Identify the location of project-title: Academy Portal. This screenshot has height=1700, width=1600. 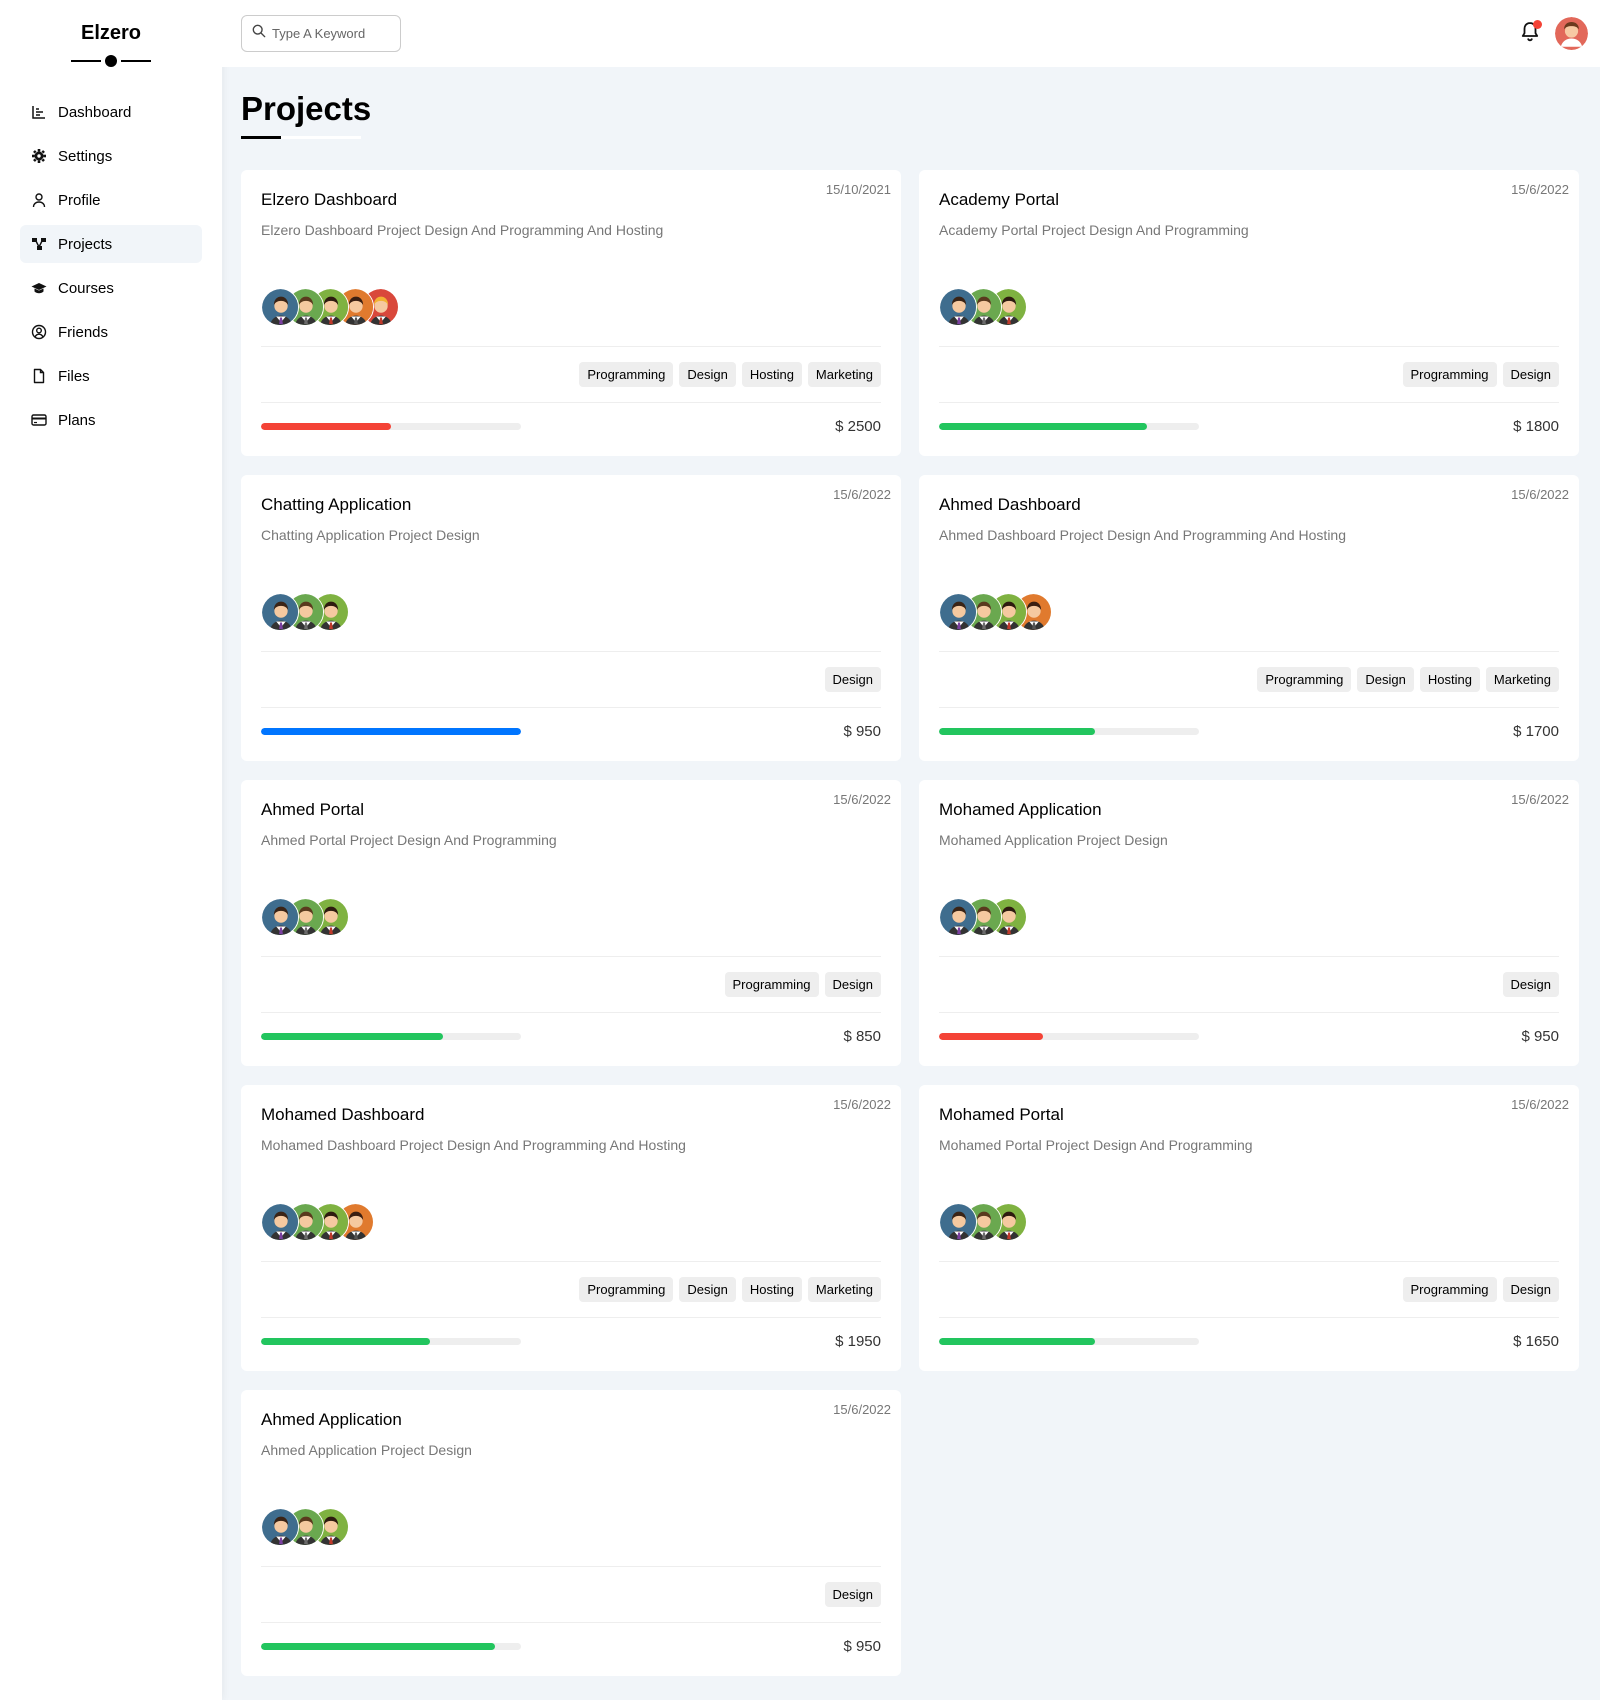
(999, 200).